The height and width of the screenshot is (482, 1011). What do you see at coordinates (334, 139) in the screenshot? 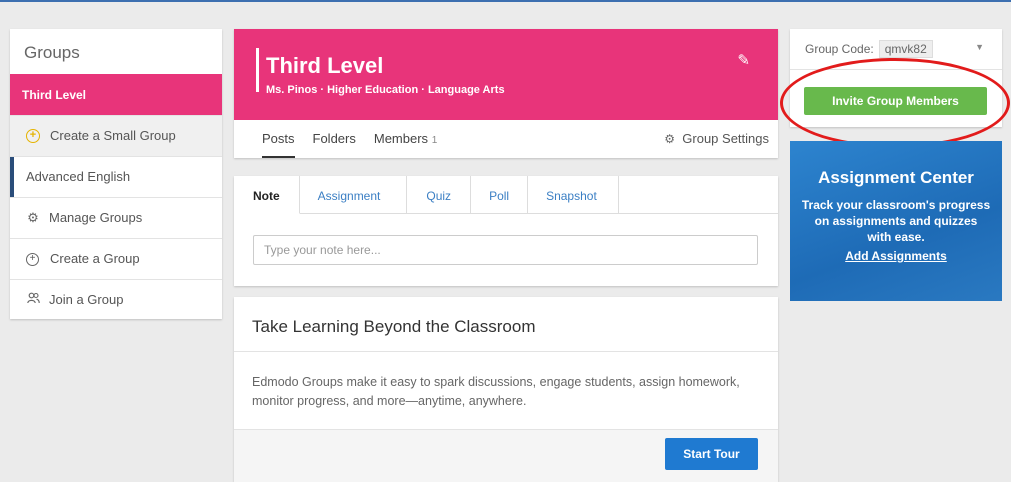
I see `tab-folders: Folders` at bounding box center [334, 139].